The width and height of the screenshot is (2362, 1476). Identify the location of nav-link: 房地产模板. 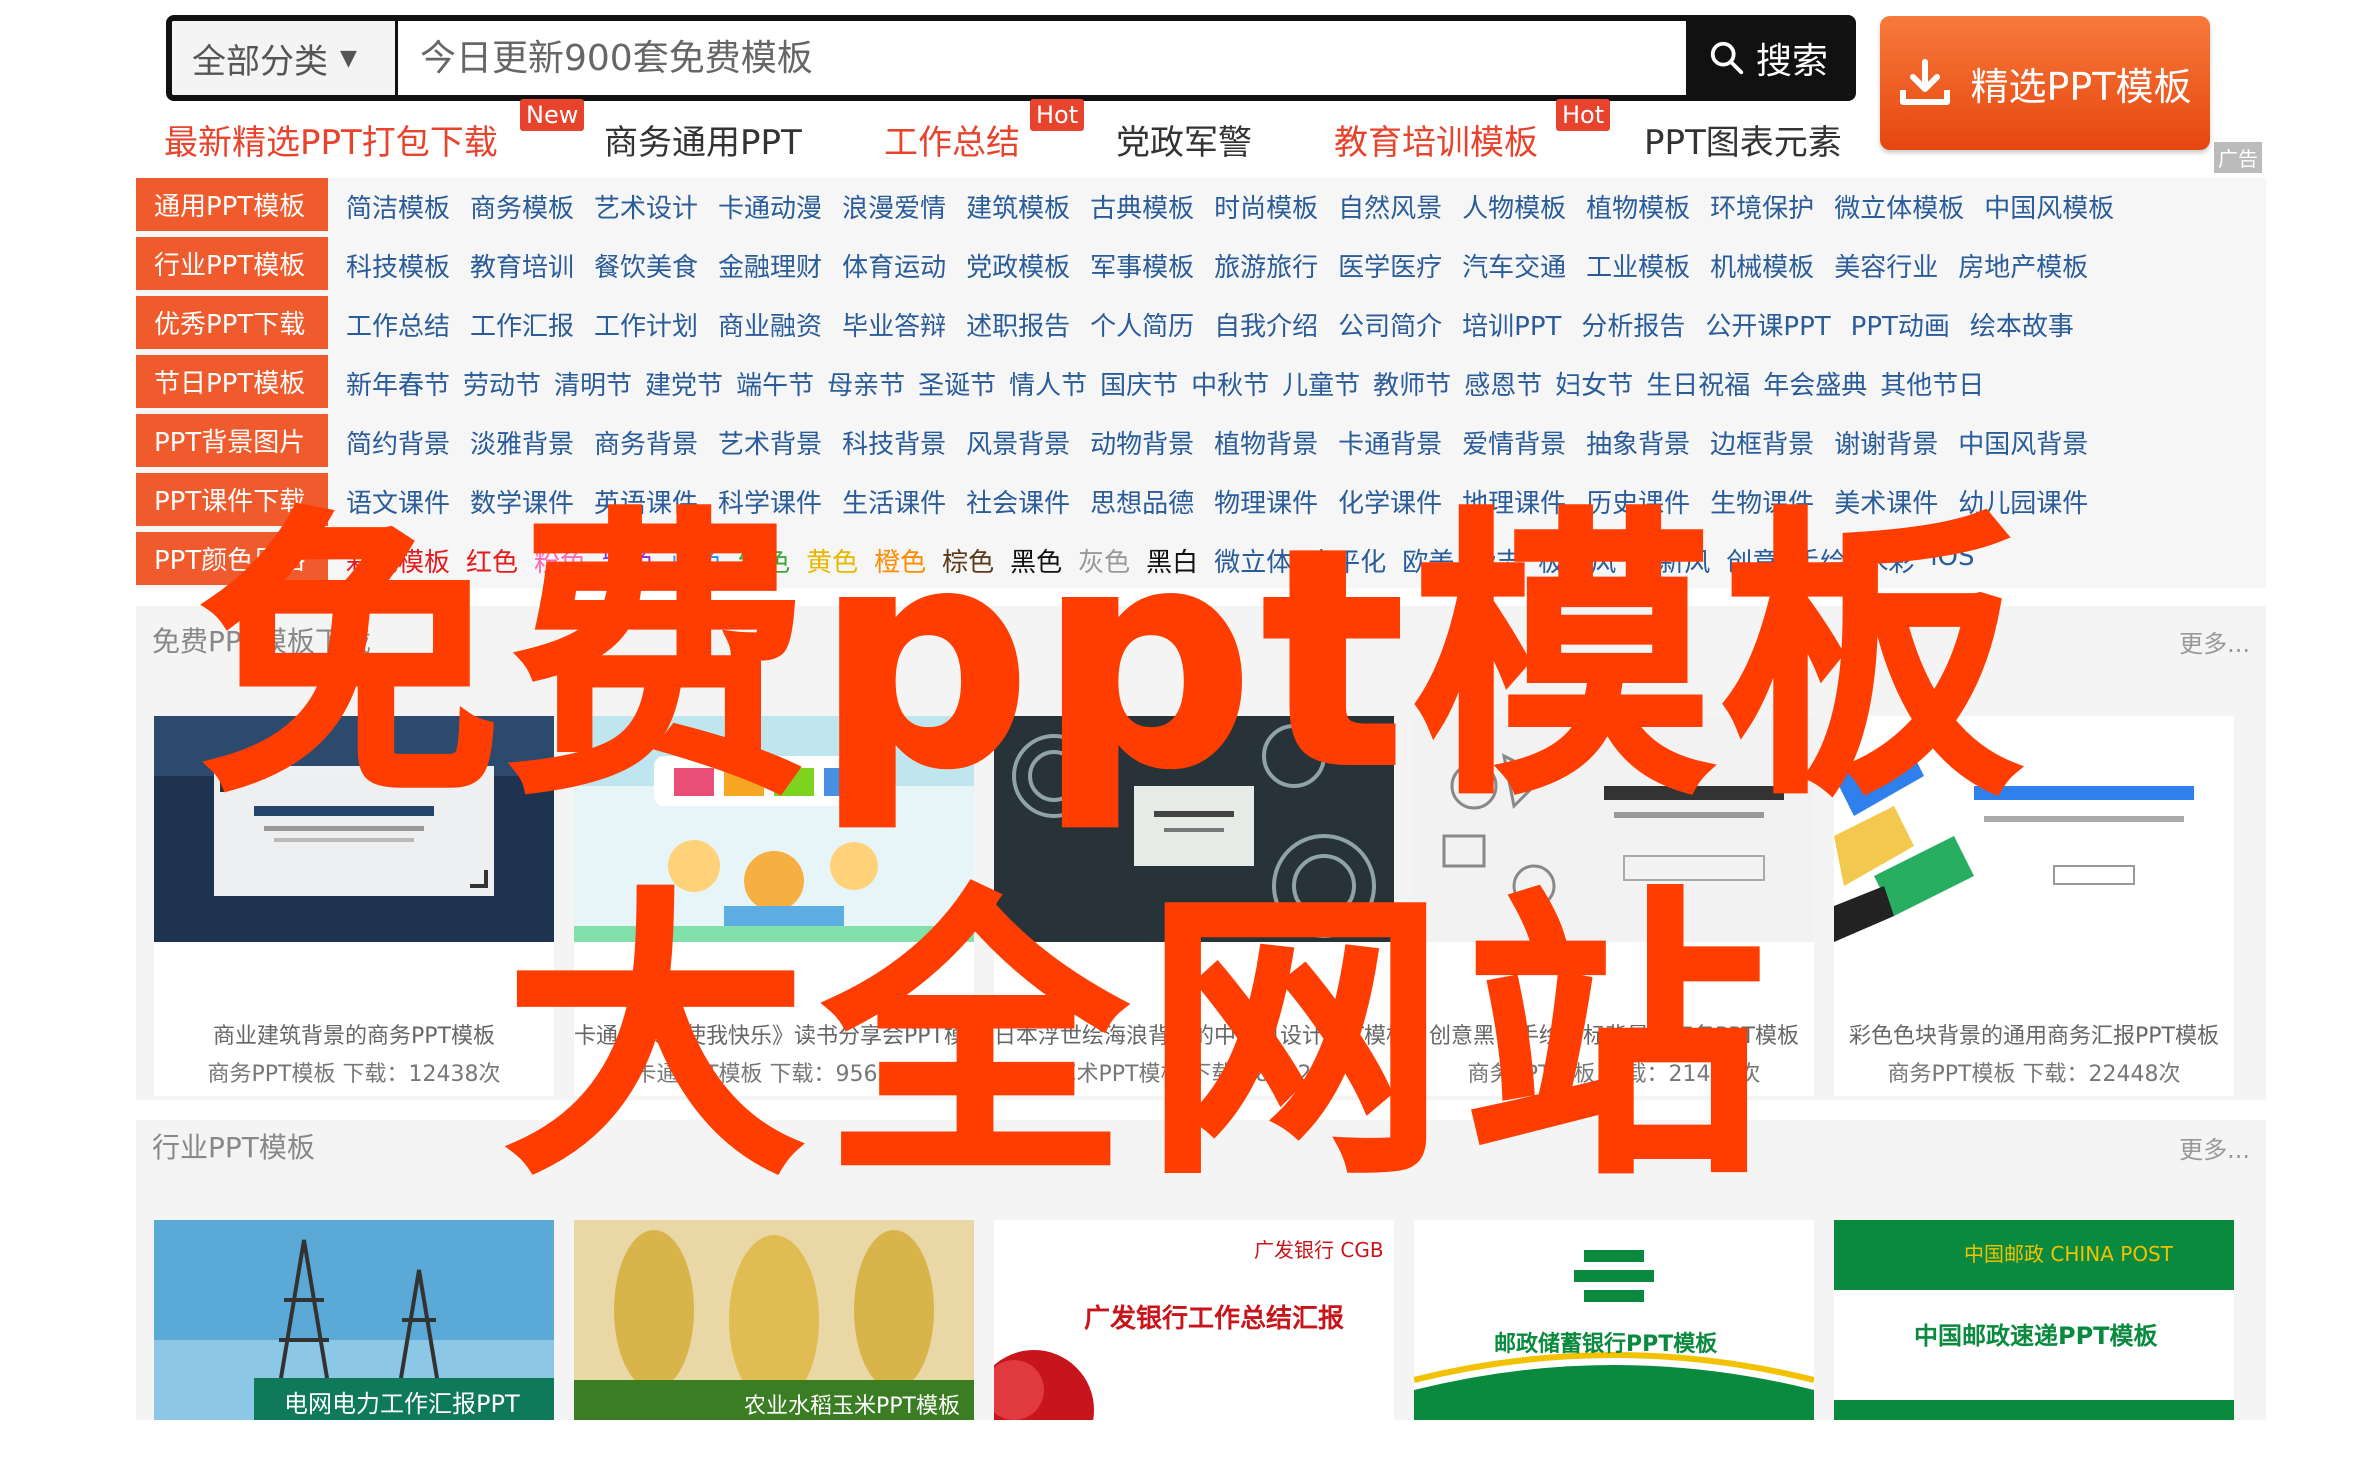
(2023, 265).